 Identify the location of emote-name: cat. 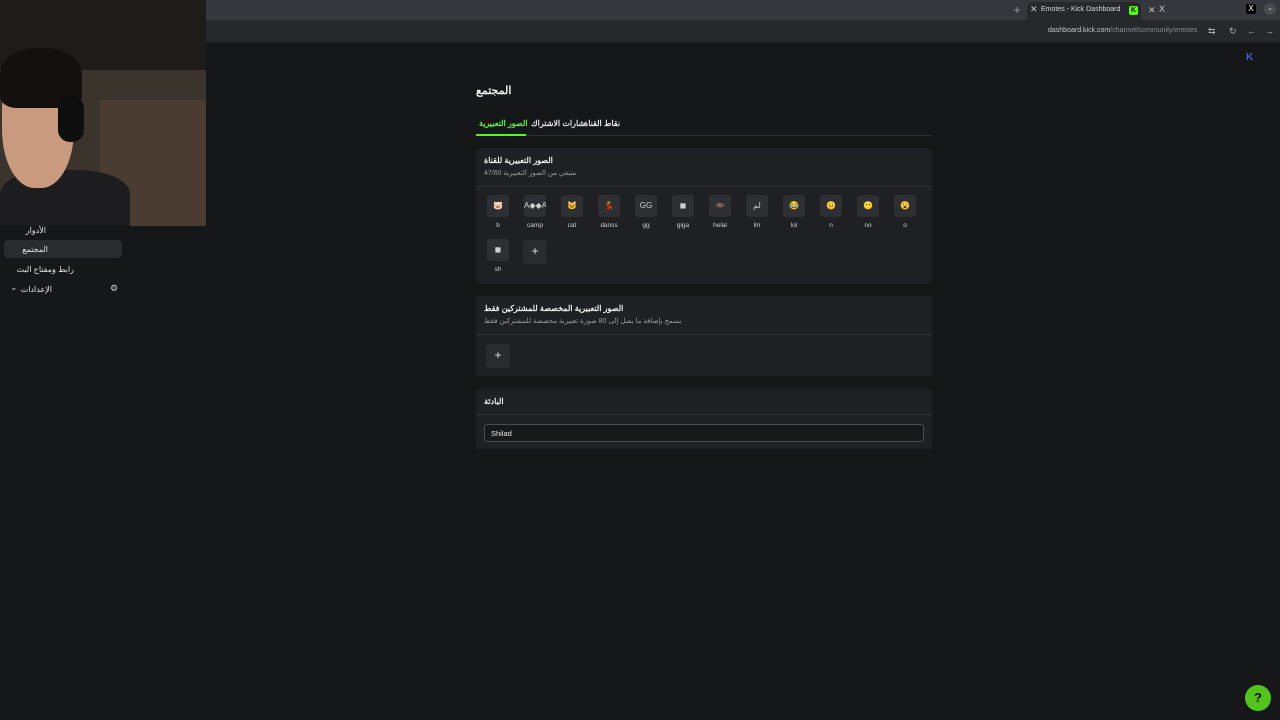
(572, 225).